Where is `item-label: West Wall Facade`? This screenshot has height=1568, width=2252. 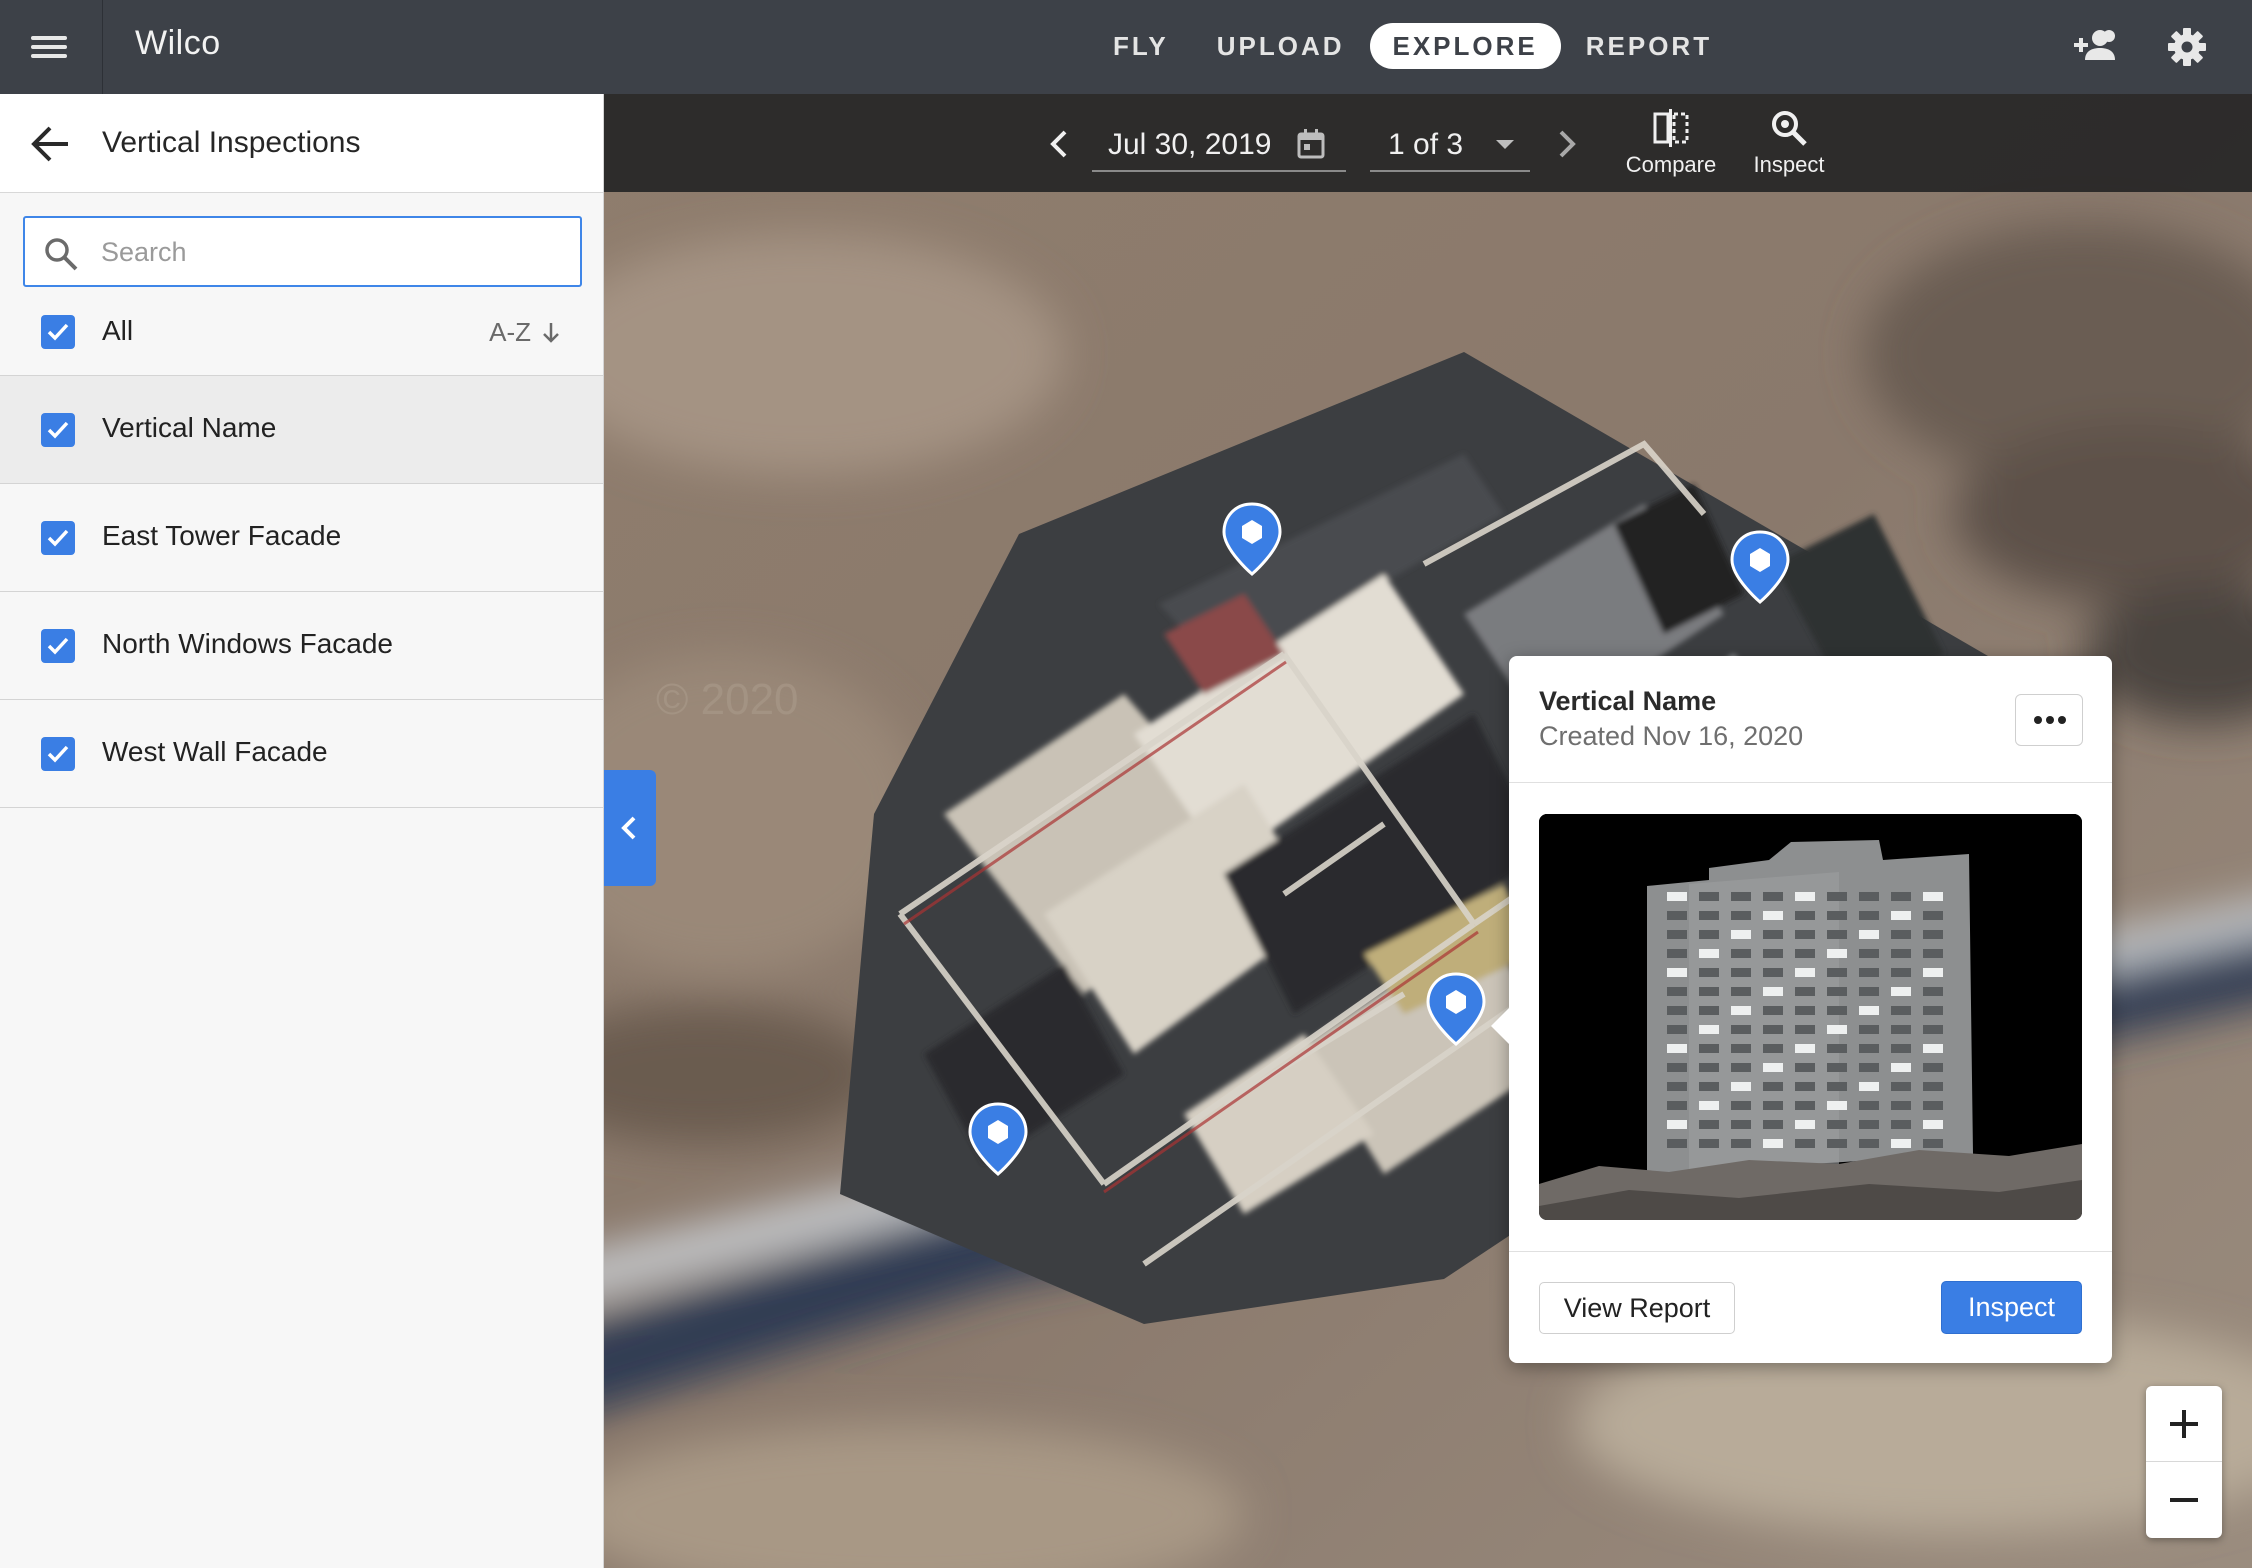 item-label: West Wall Facade is located at coordinates (215, 751).